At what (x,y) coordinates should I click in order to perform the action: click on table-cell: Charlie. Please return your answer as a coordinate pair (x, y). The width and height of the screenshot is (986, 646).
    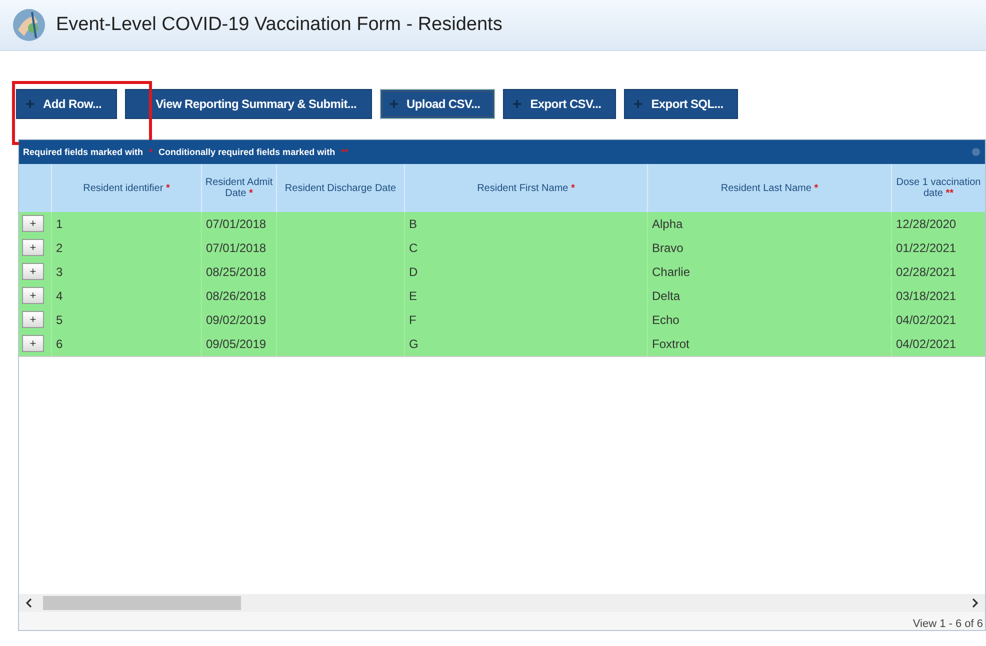
    Looking at the image, I should click on (671, 272).